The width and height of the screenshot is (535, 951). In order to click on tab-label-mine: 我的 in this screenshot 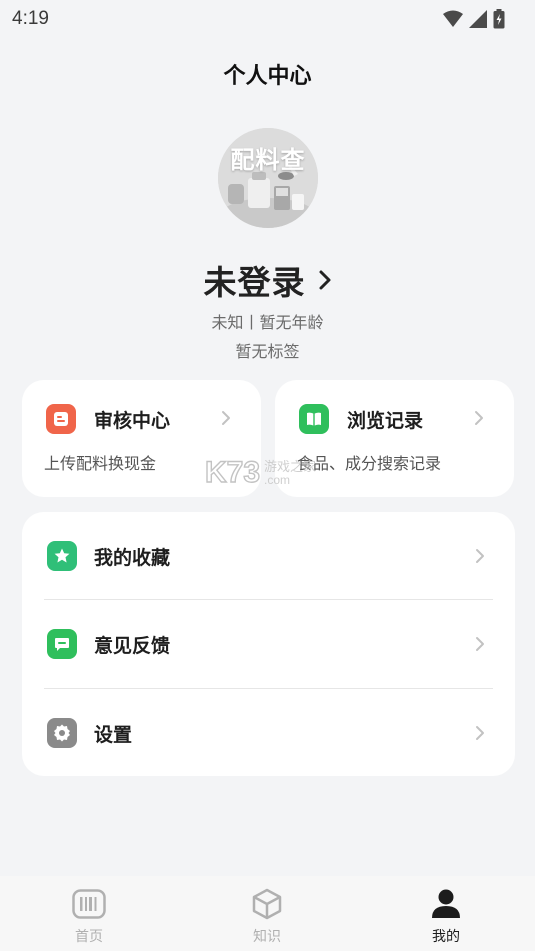, I will do `click(446, 937)`.